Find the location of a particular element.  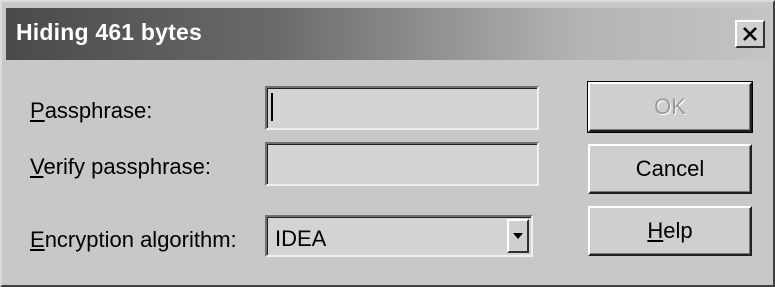

passphrase-label-accel: P is located at coordinates (37, 110).